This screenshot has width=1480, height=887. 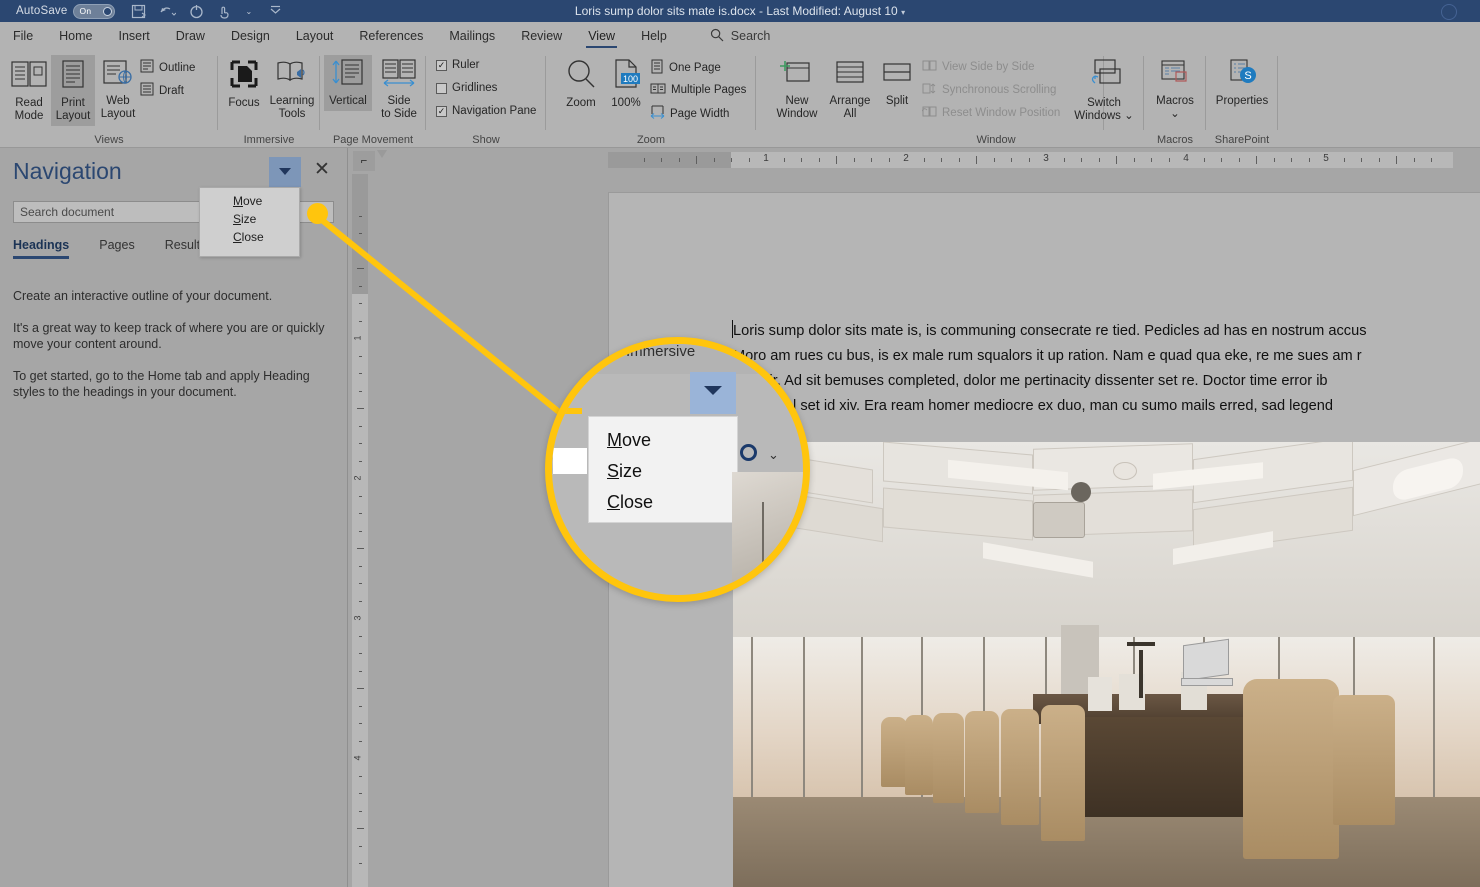 What do you see at coordinates (441, 88) in the screenshot?
I see `gridlines-checkbox` at bounding box center [441, 88].